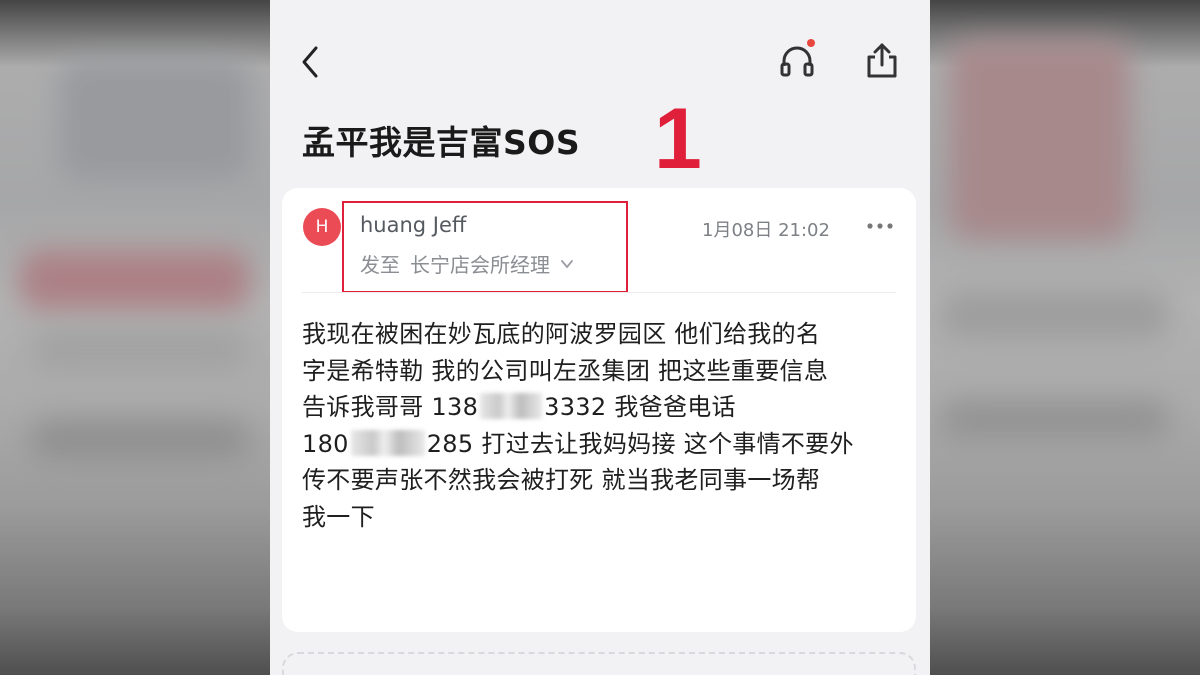  What do you see at coordinates (678, 139) in the screenshot?
I see `annotation-number: 1` at bounding box center [678, 139].